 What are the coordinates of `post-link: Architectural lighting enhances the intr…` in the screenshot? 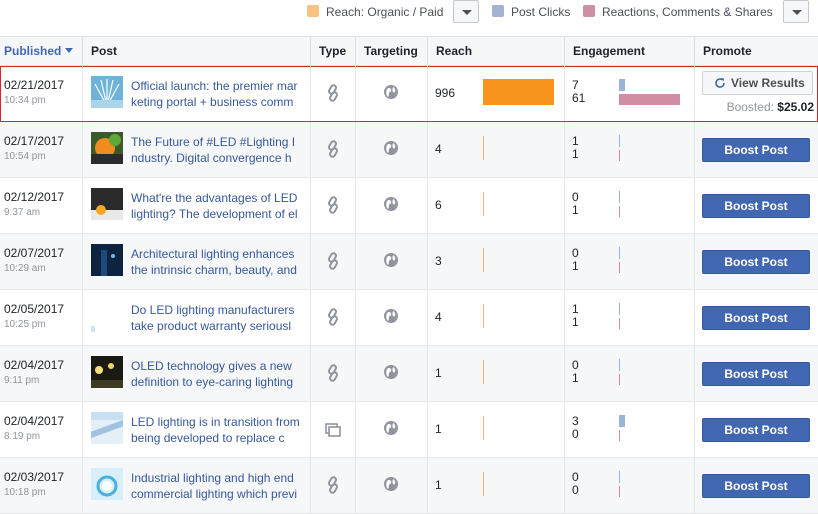 It's located at (216, 262).